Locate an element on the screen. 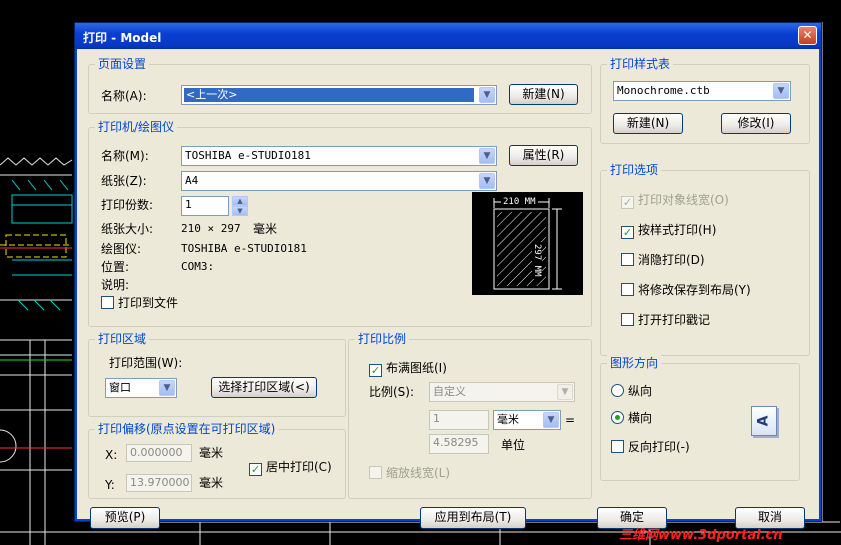 The image size is (841, 545). orientation-icon-letter: A is located at coordinates (763, 421).